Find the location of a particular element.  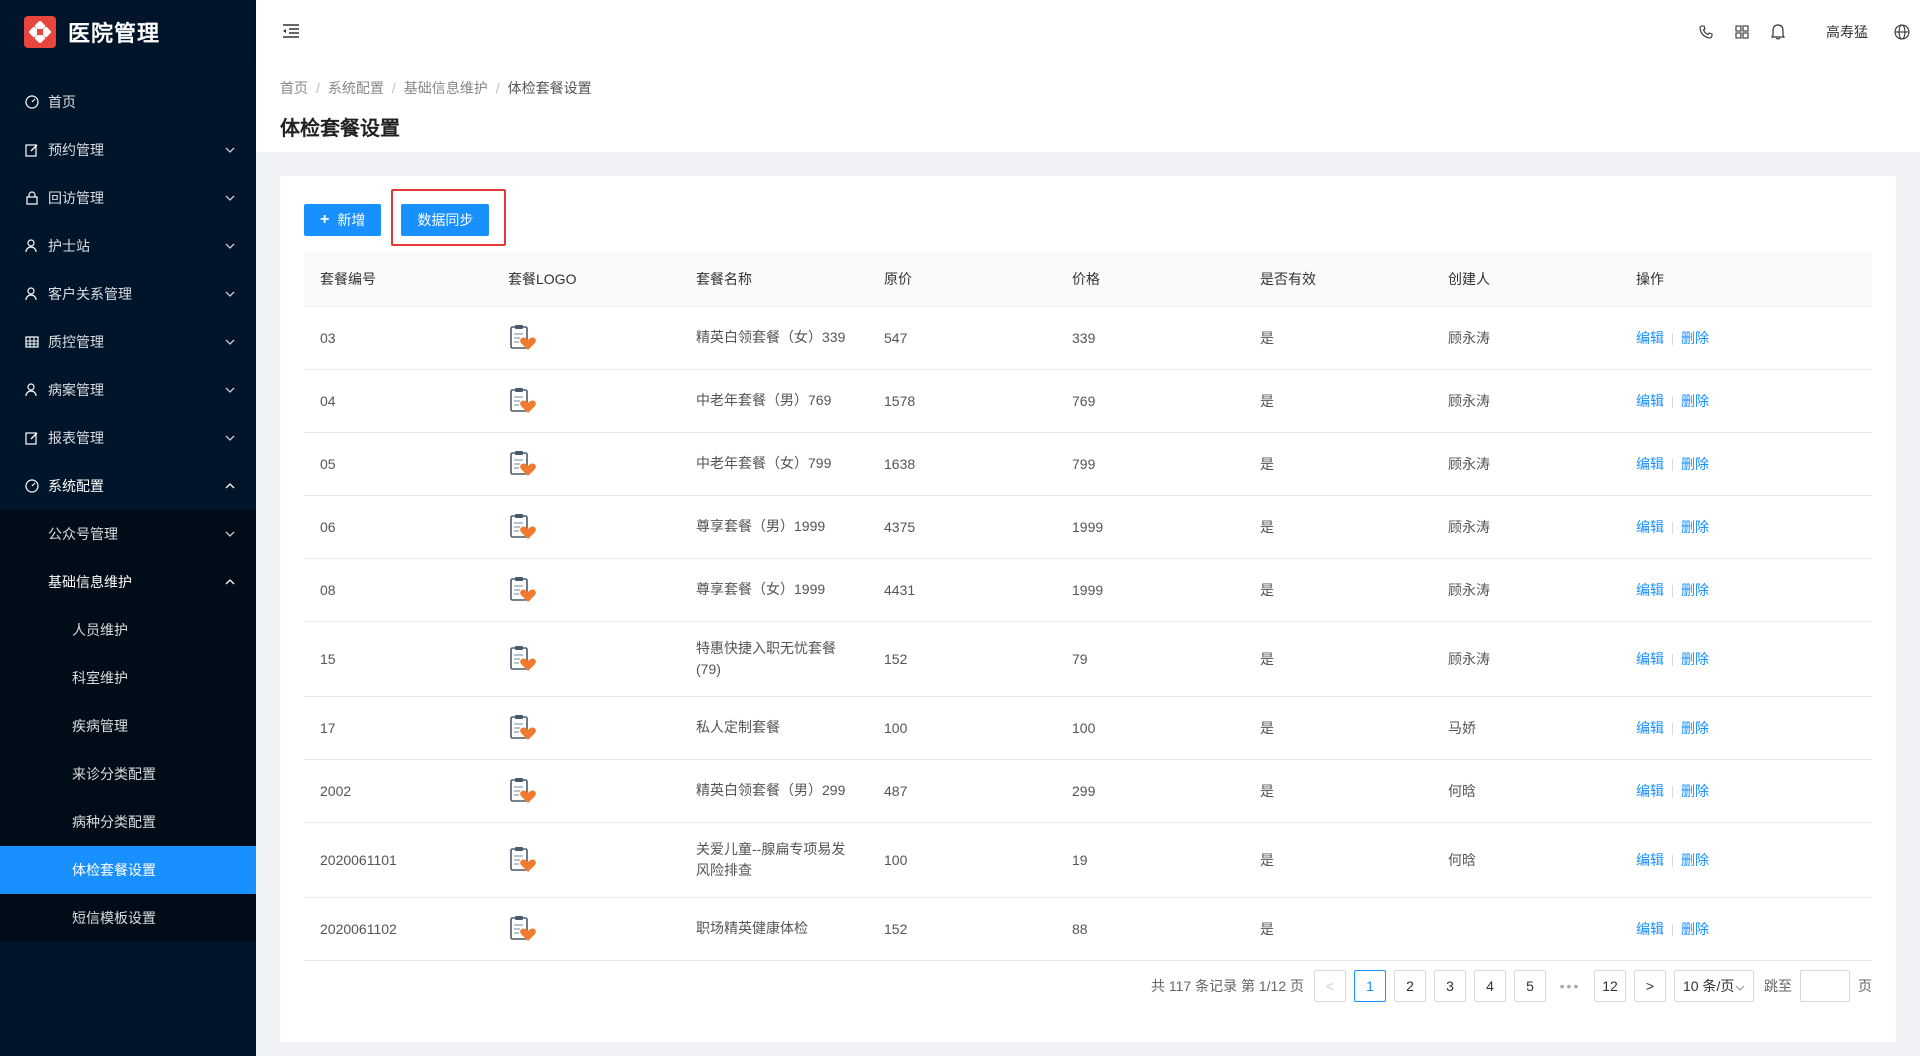

package-name: 关爱儿童--腺扁专项易发风险排查 is located at coordinates (771, 859).